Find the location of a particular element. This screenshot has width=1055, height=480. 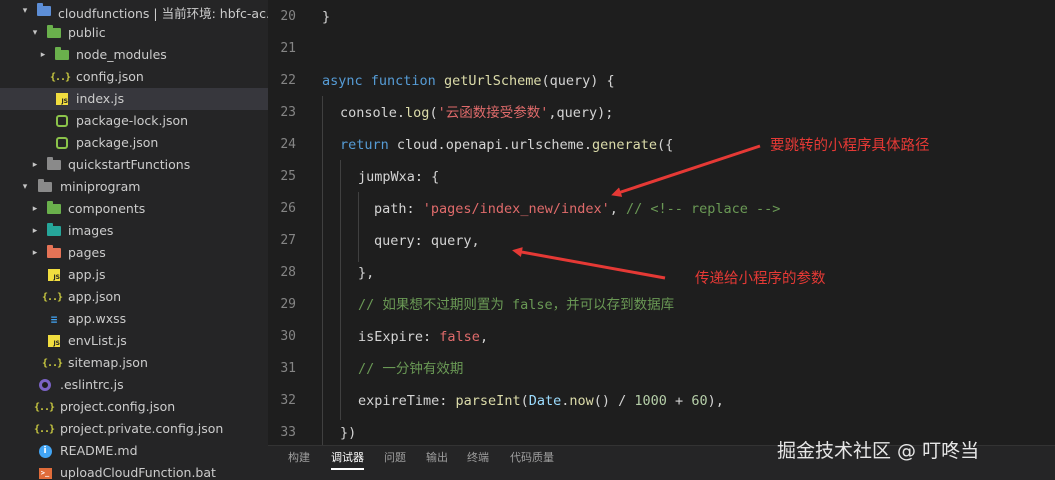

tree-folder-pages: ▸ pages is located at coordinates (134, 253).